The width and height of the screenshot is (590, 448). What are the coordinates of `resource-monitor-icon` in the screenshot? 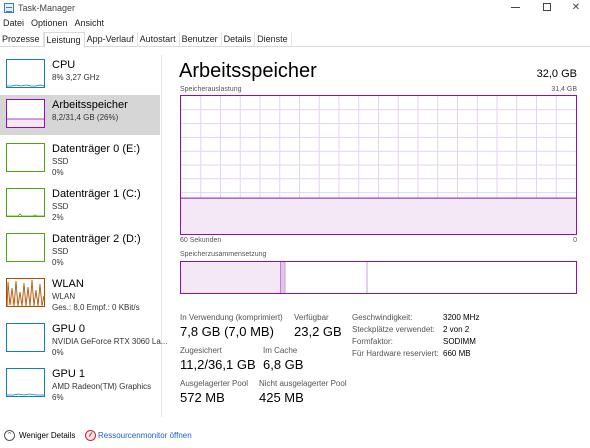 It's located at (90, 435).